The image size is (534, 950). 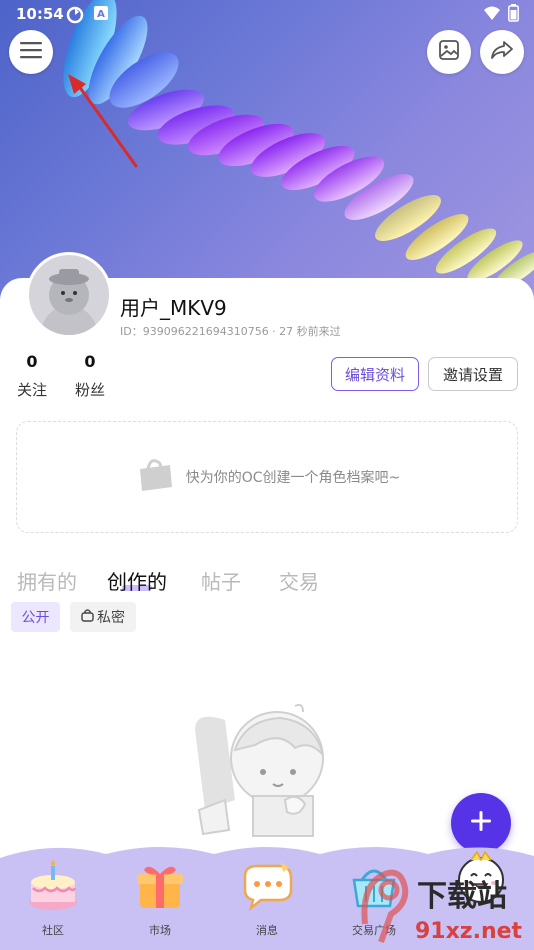 I want to click on edit-profile-button: 编辑资料, so click(x=375, y=374).